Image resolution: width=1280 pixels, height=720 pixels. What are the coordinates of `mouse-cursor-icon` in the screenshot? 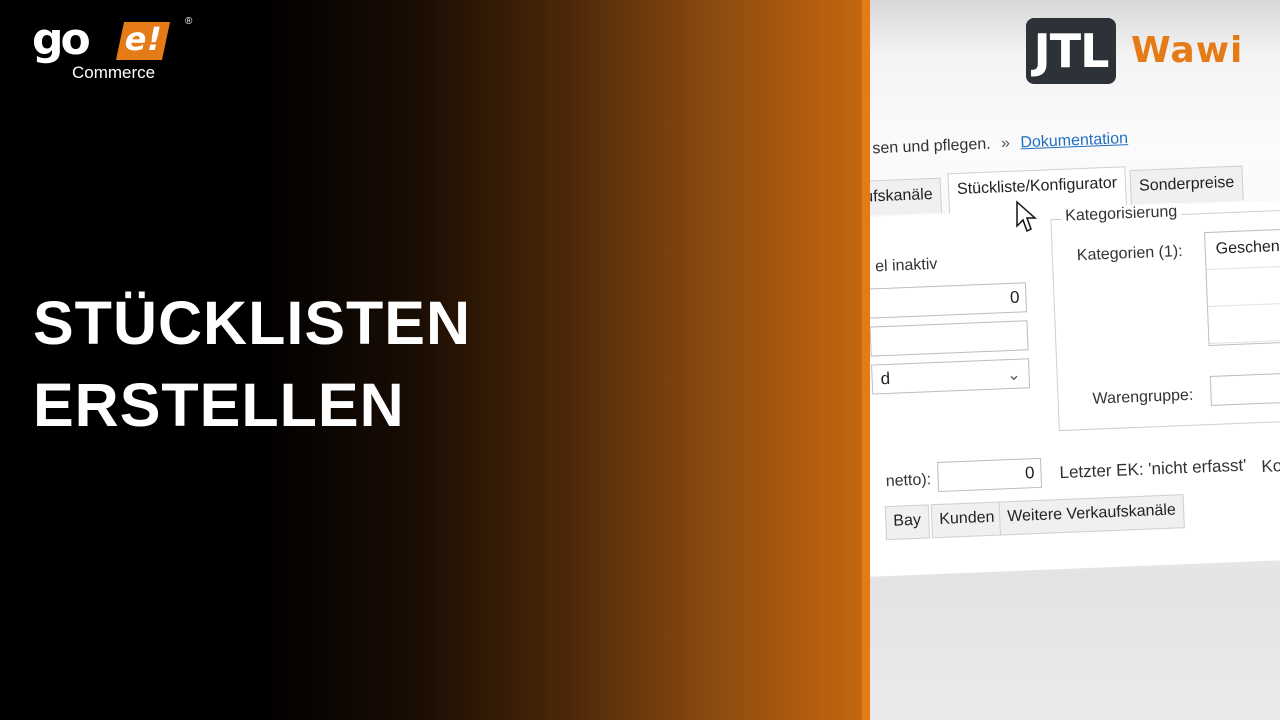 It's located at (1026, 216).